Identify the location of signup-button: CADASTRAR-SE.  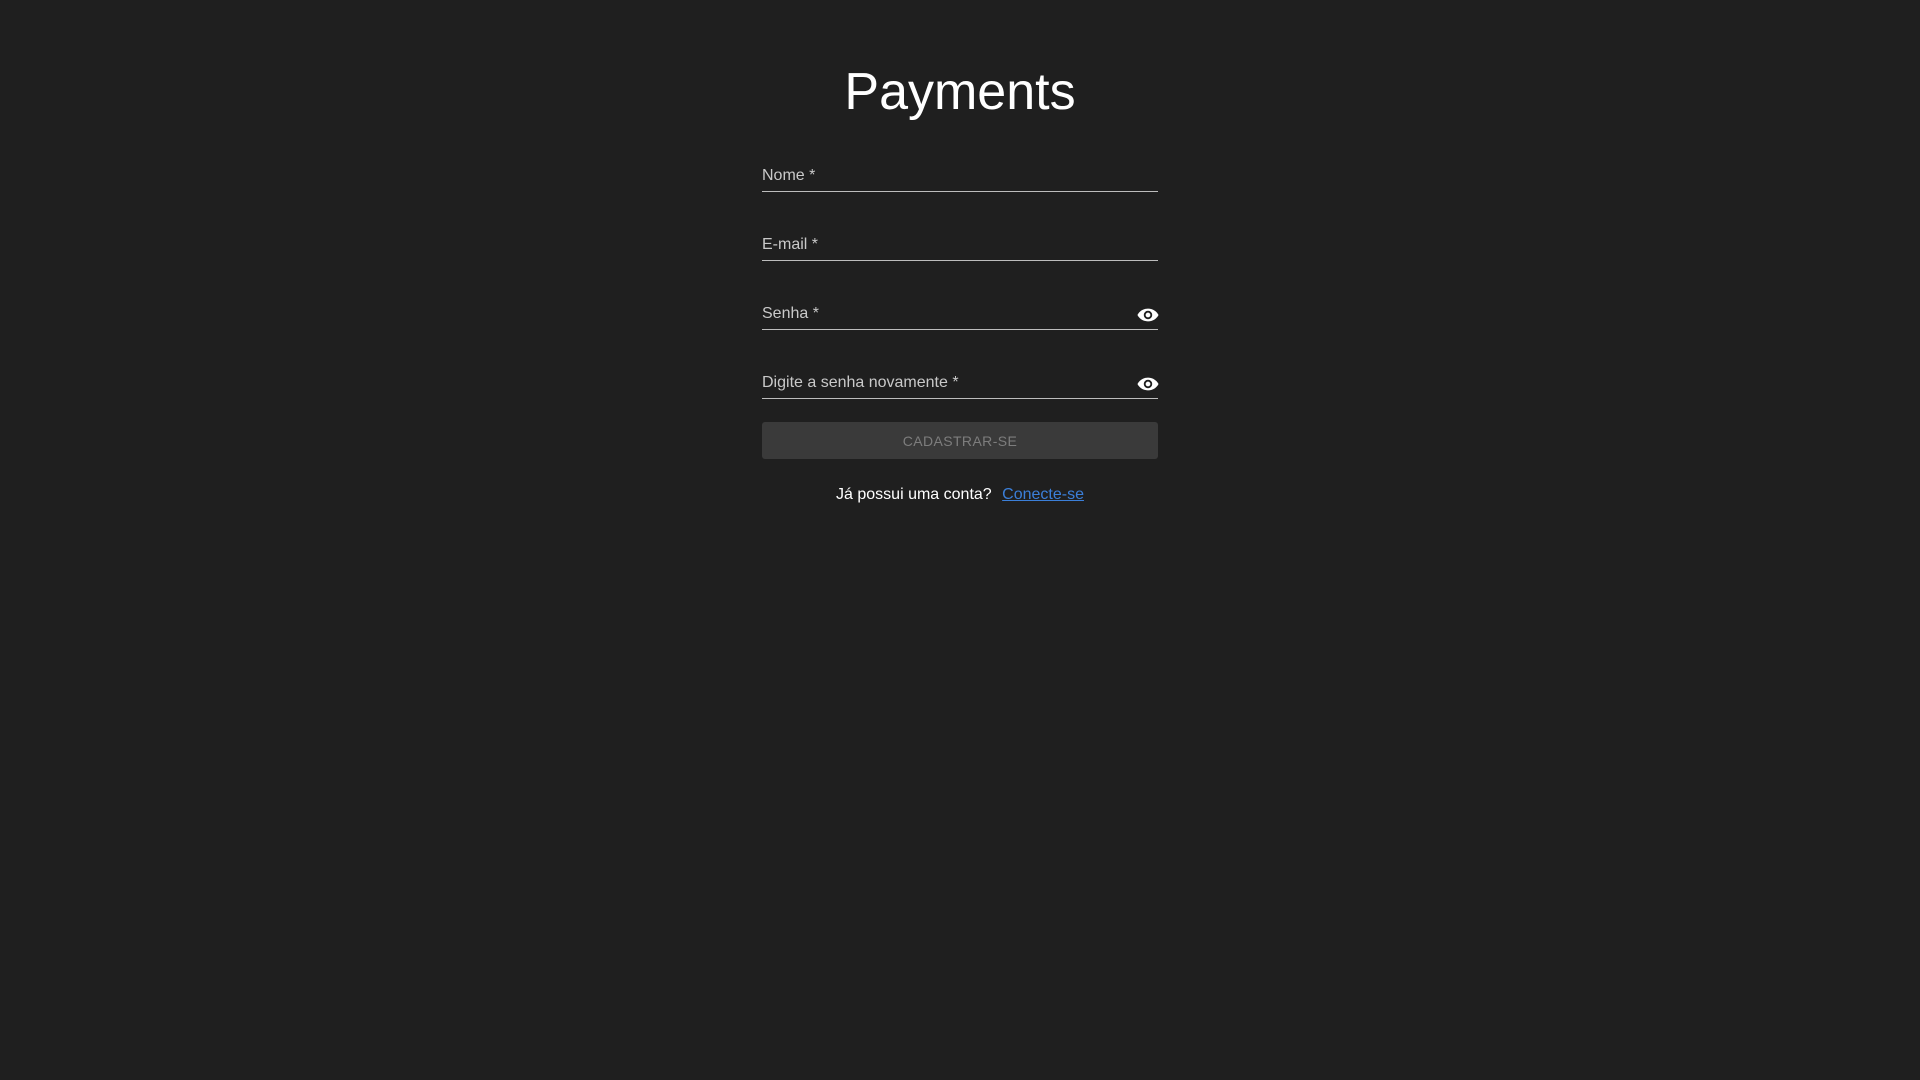
(960, 440).